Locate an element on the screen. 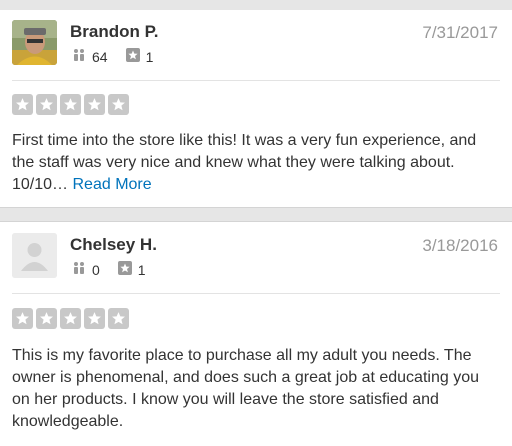  read-more-link: Read More is located at coordinates (112, 184).